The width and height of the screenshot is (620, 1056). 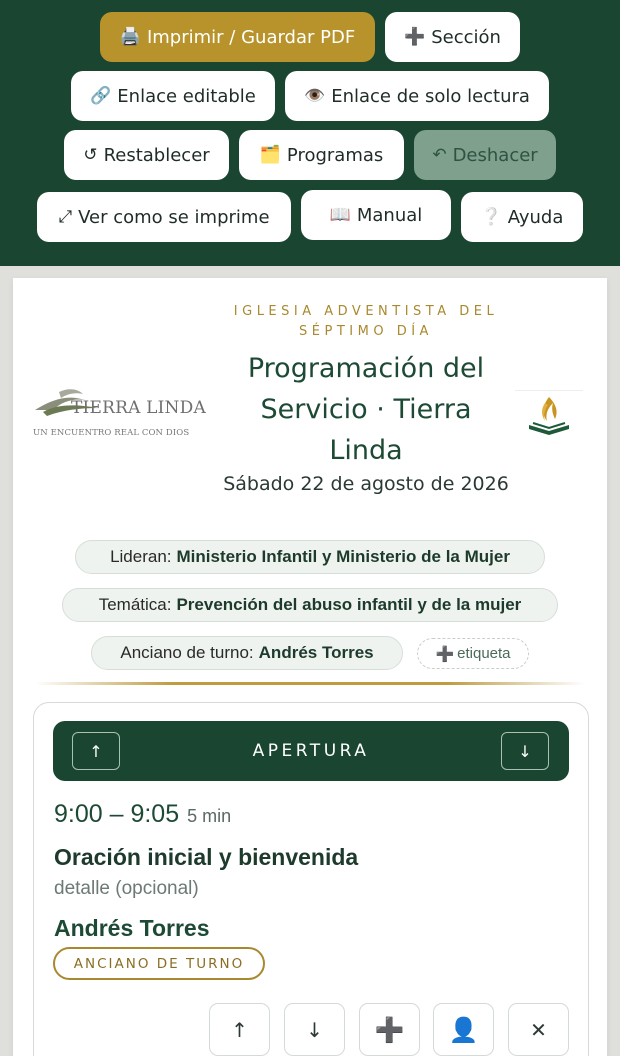 I want to click on elder-tag-label: Anciano de turno:, so click(x=187, y=652).